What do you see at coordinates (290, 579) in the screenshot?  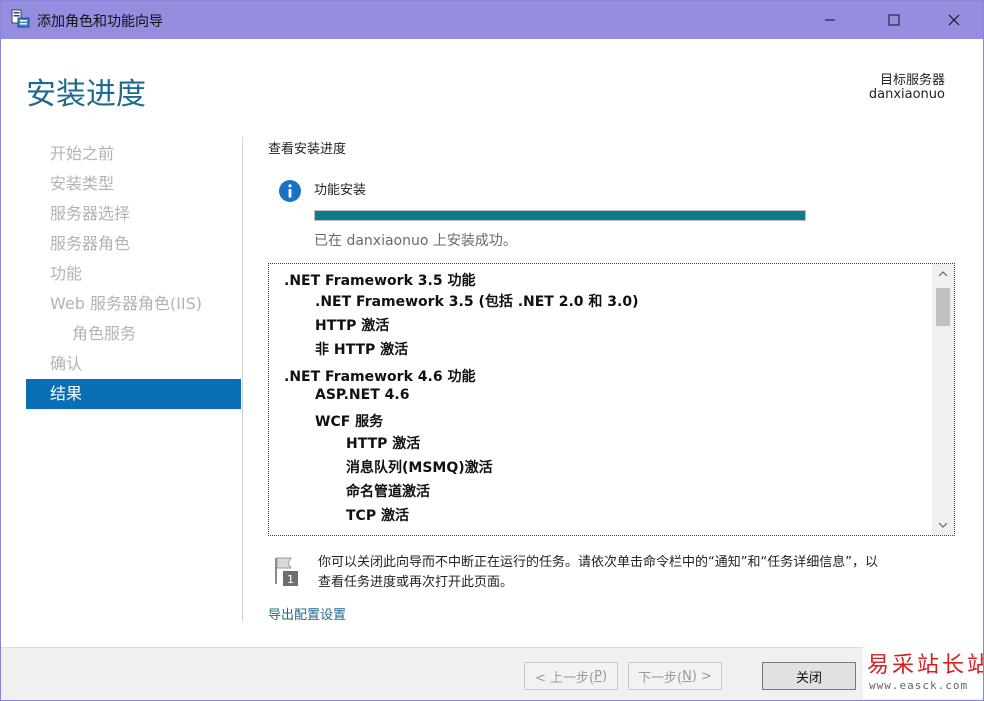 I see `svg-text: 1` at bounding box center [290, 579].